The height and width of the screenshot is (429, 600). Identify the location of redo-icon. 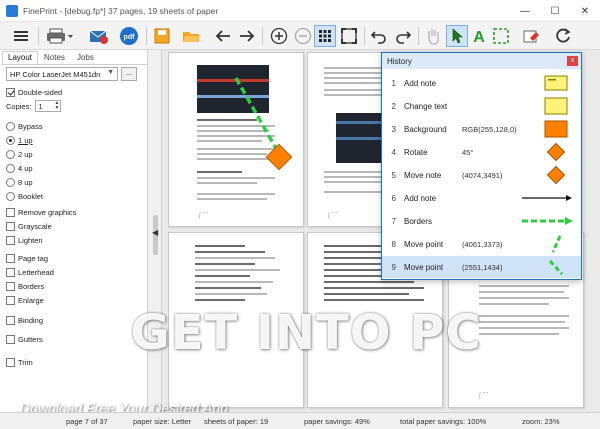
(403, 36).